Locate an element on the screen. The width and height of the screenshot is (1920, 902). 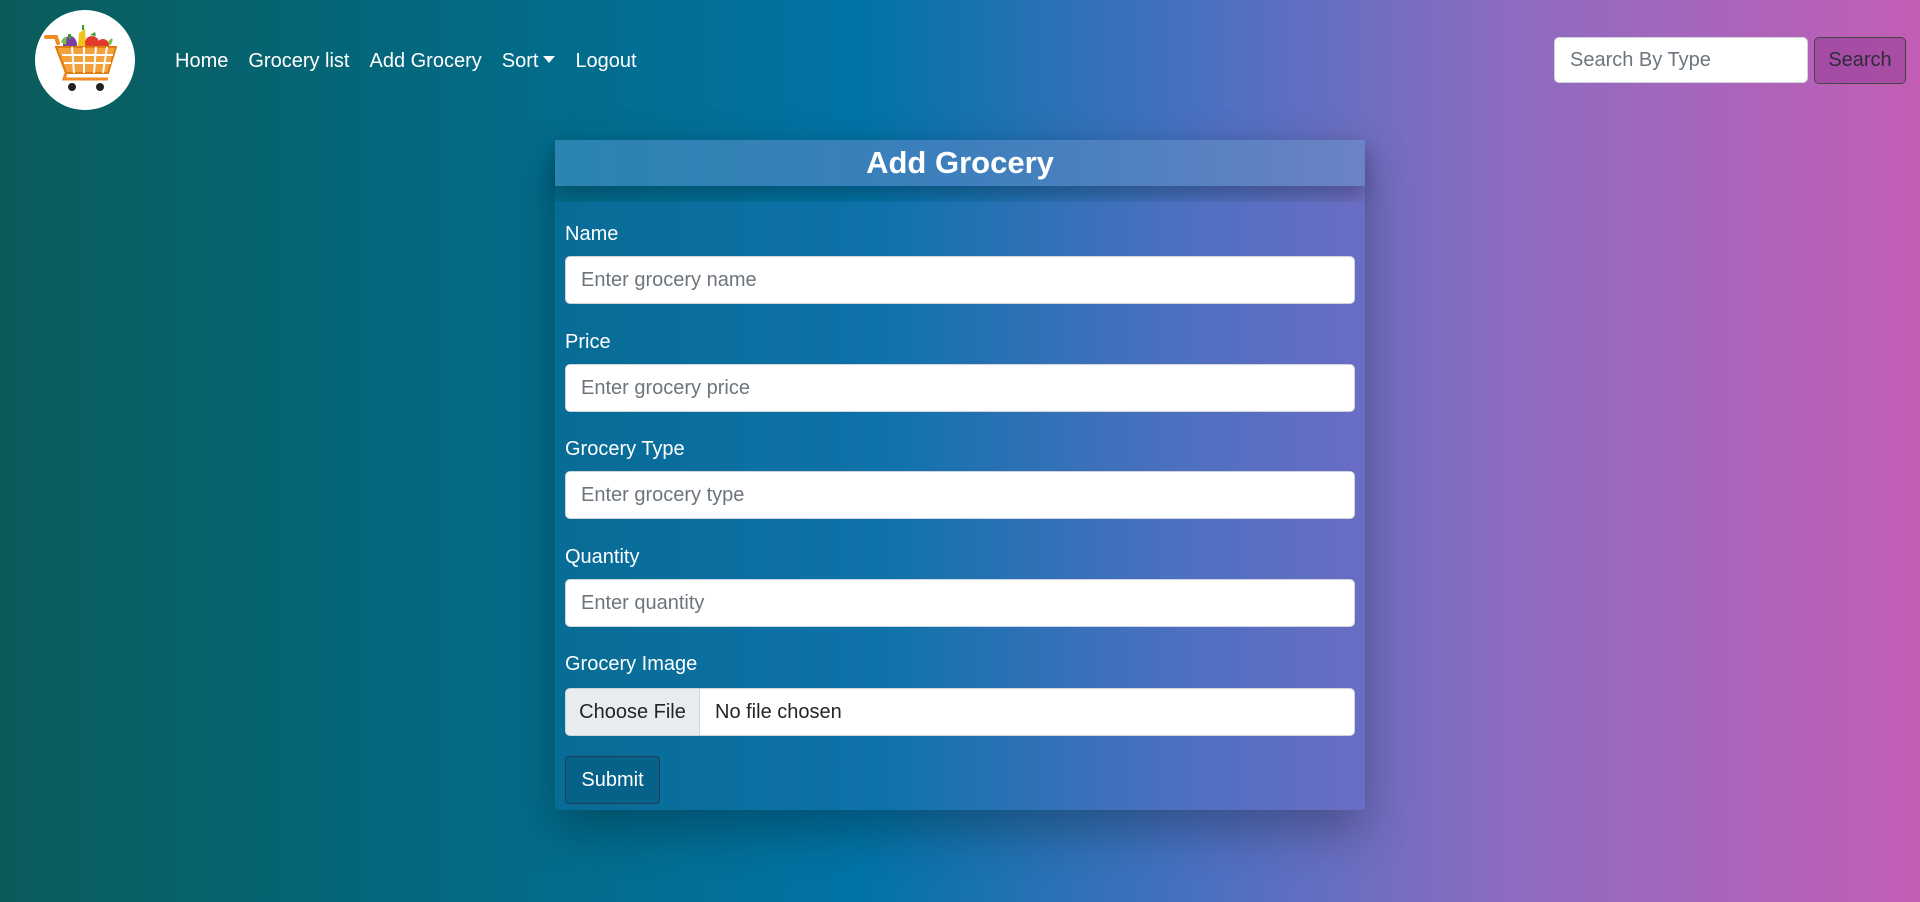
grocery-cart-icon is located at coordinates (81, 58).